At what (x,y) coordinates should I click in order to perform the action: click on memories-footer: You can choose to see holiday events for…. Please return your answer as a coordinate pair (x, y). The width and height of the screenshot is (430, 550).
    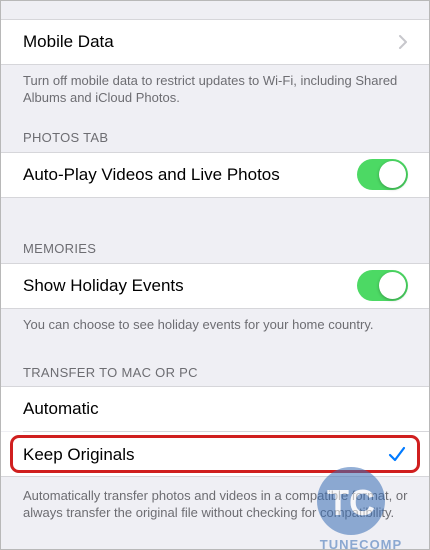
    Looking at the image, I should click on (198, 324).